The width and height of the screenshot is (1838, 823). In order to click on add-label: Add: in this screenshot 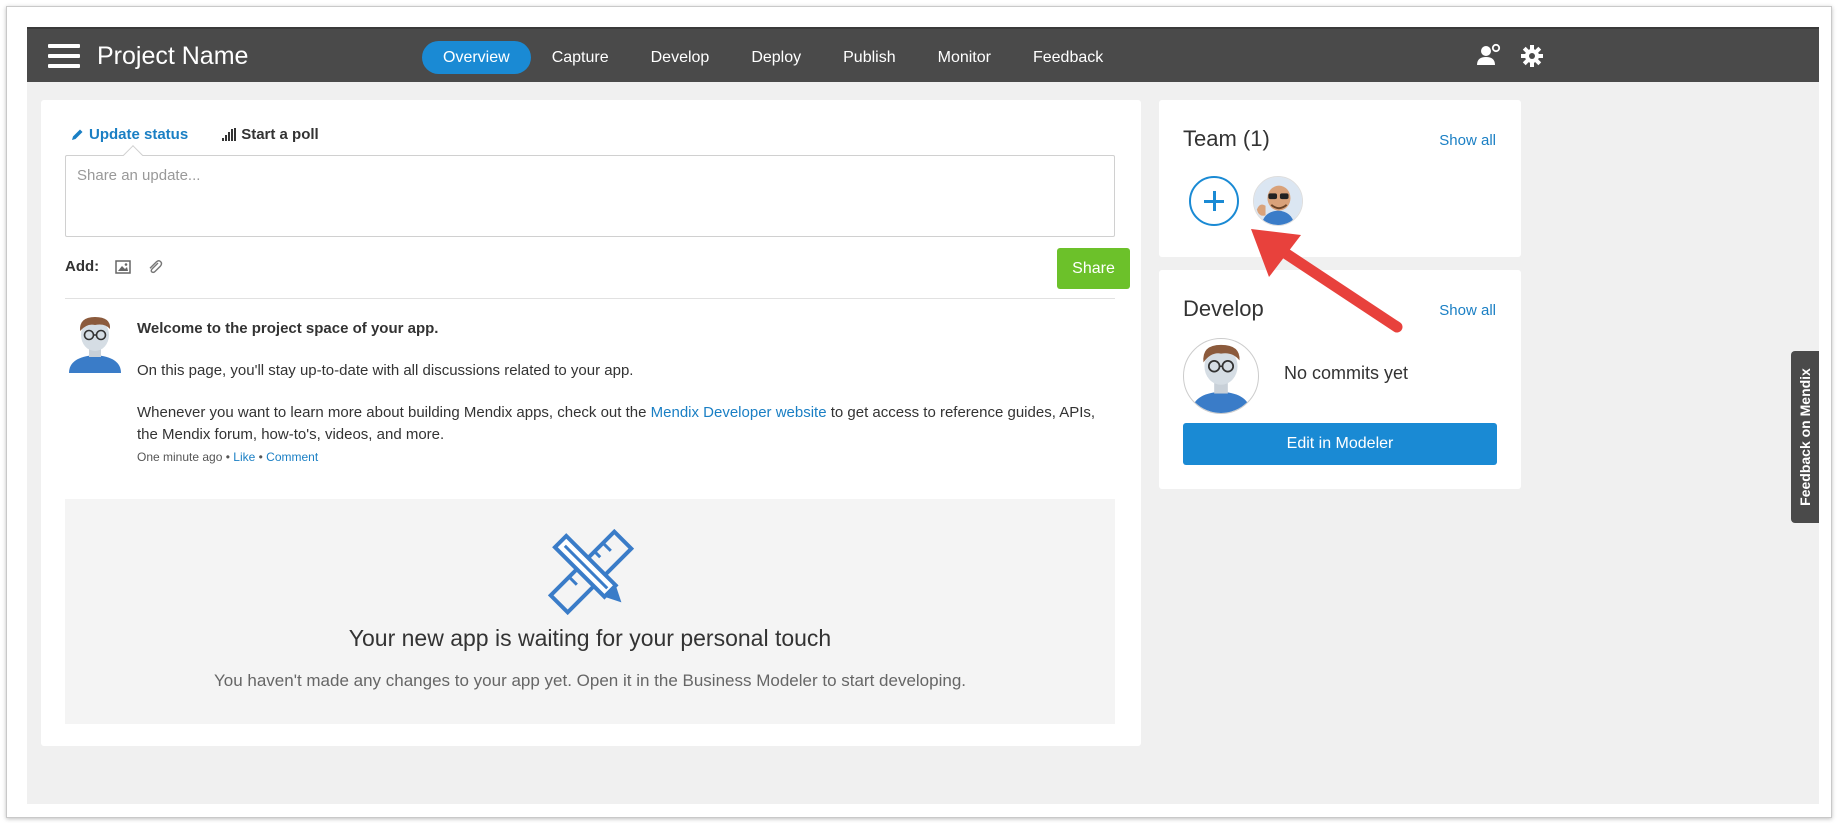, I will do `click(82, 266)`.